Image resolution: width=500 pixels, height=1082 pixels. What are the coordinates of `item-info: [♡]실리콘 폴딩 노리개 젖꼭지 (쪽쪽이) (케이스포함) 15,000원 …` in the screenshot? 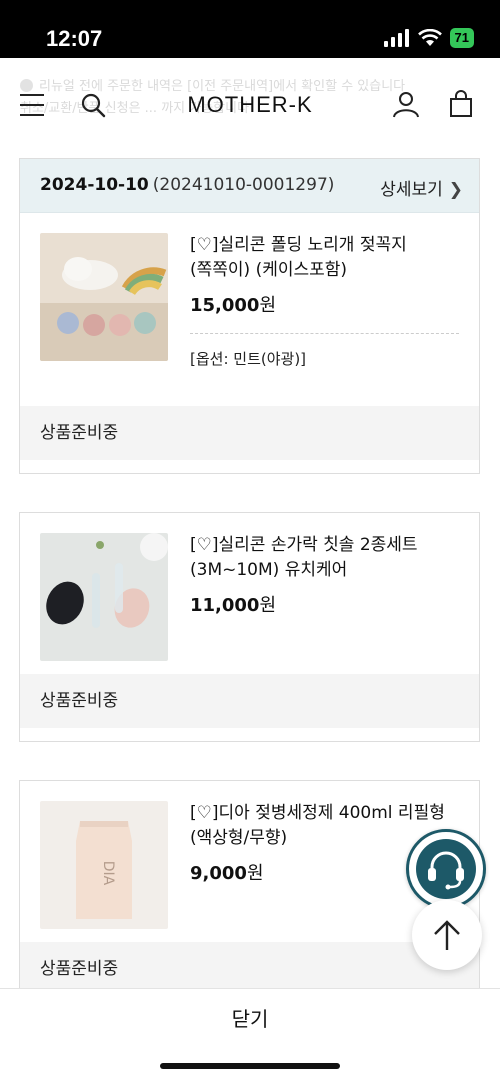 It's located at (324, 301).